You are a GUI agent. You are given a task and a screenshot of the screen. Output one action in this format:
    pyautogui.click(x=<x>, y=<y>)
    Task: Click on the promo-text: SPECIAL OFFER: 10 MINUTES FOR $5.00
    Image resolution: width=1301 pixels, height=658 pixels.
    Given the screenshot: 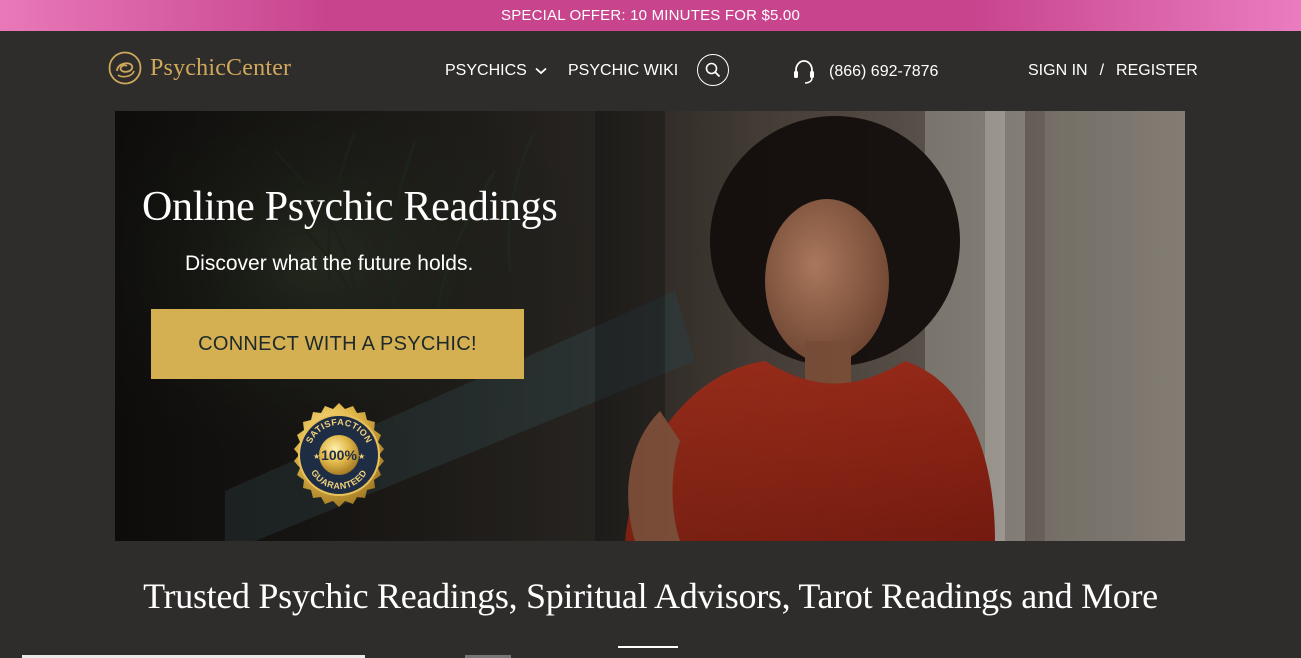 What is the action you would take?
    pyautogui.click(x=650, y=15)
    